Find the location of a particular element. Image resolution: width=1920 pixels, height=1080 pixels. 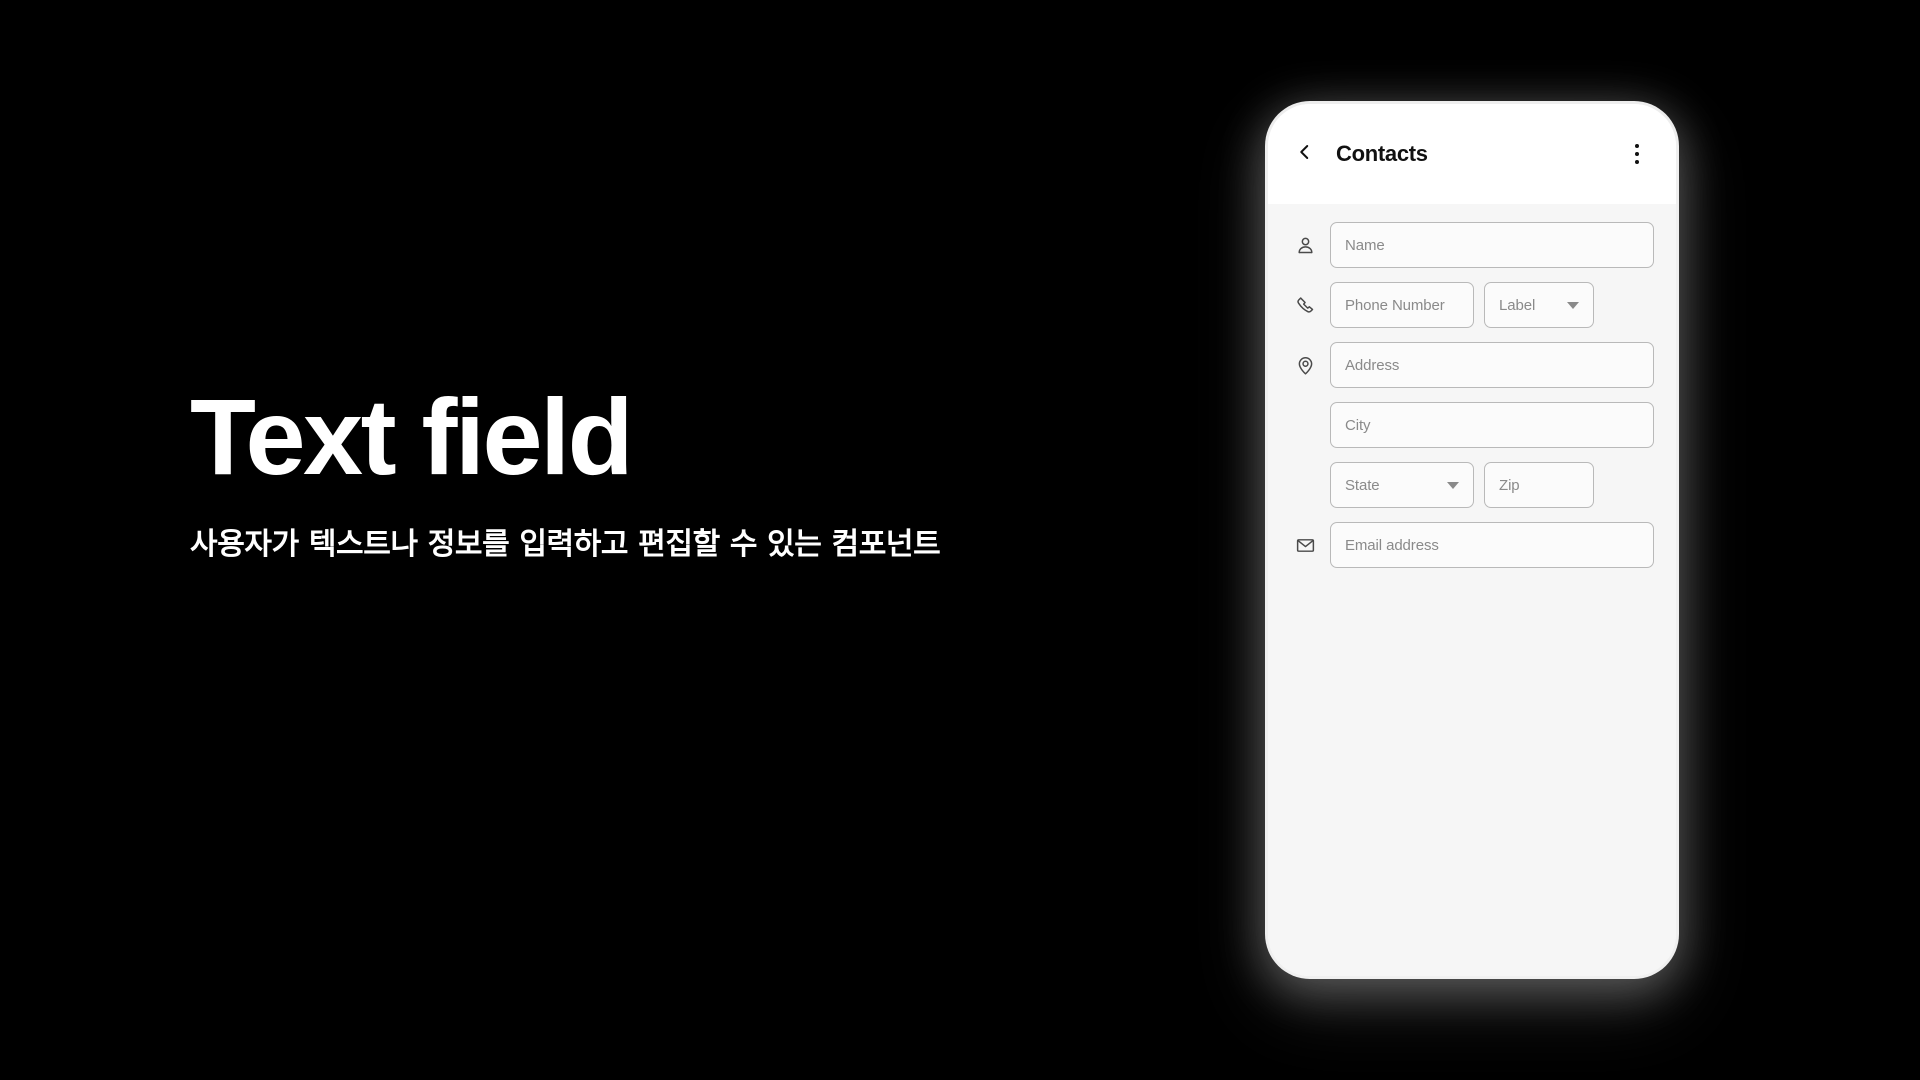

name-field: Name is located at coordinates (1492, 245).